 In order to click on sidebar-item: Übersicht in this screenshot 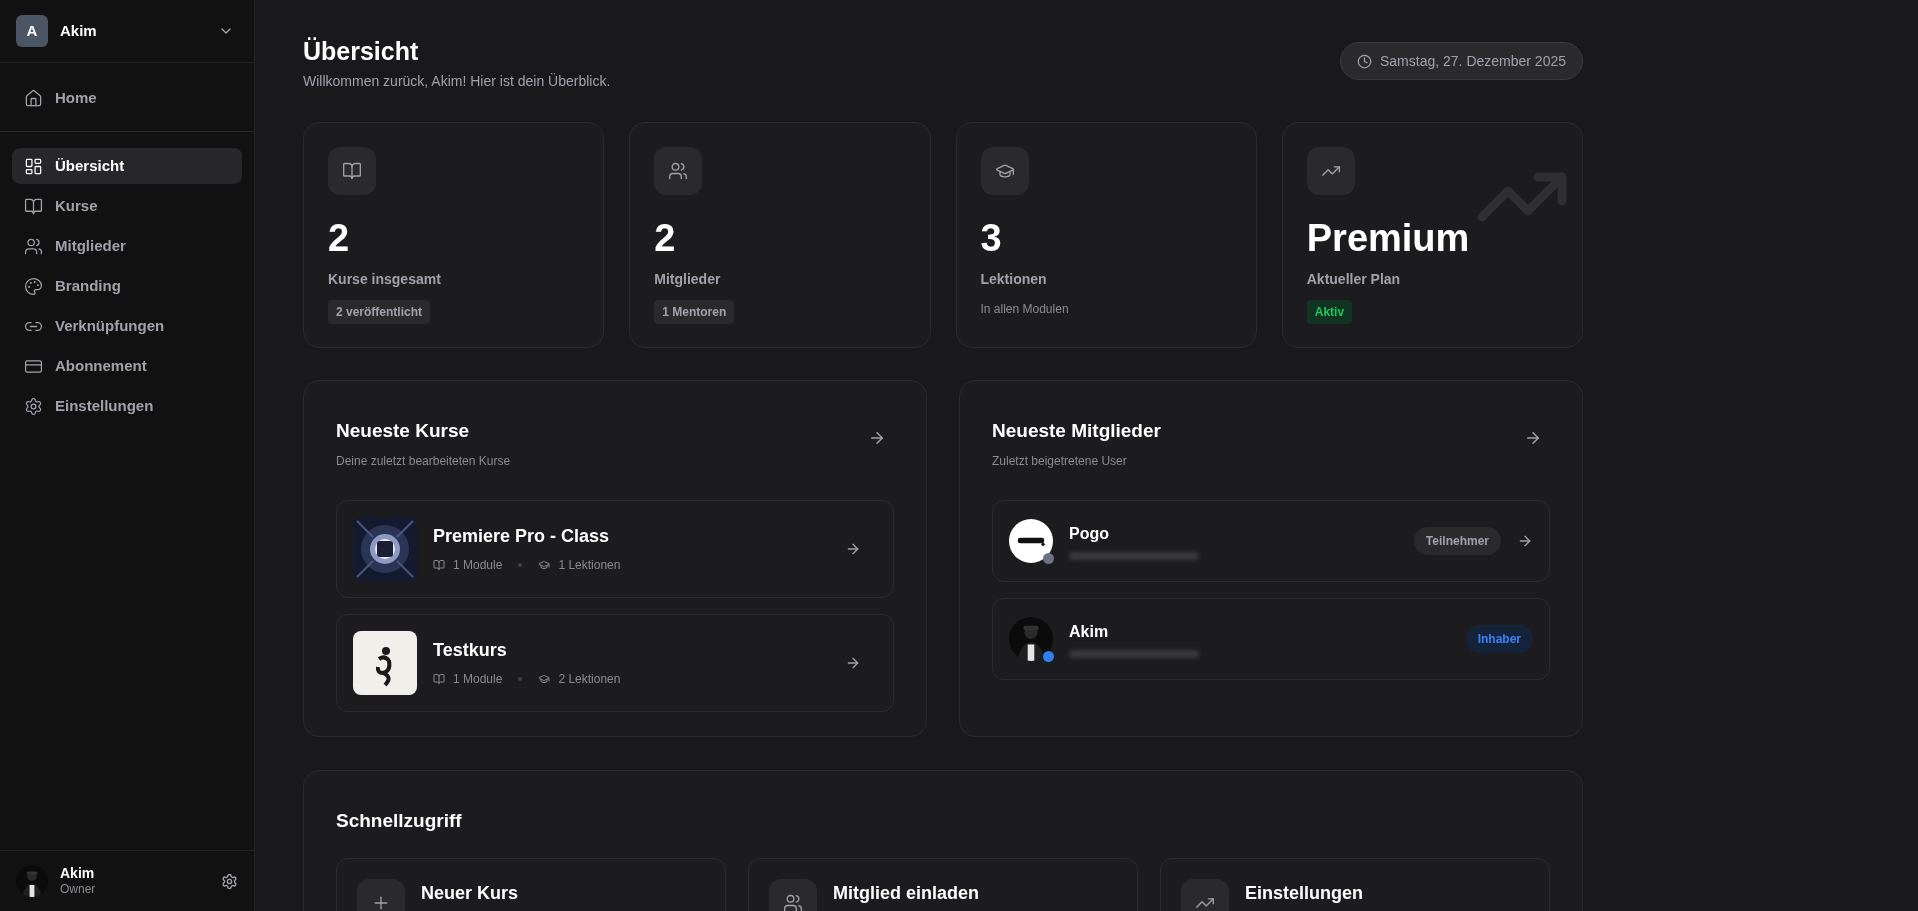, I will do `click(127, 166)`.